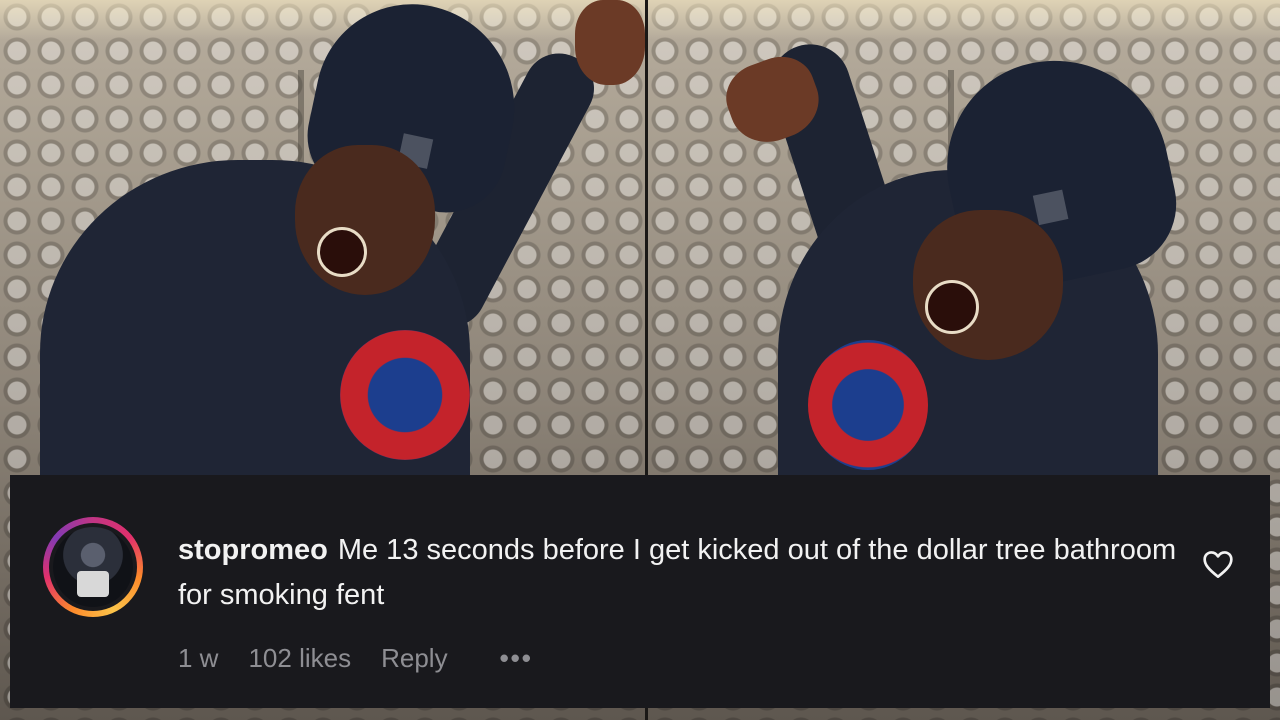 Image resolution: width=1280 pixels, height=720 pixels. Describe the element at coordinates (93, 584) in the screenshot. I see `avatar-shirt-graphic` at that location.